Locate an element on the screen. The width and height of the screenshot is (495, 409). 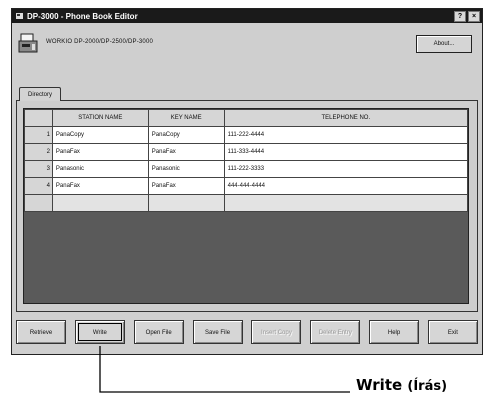
help-button: Help is located at coordinates (394, 332).